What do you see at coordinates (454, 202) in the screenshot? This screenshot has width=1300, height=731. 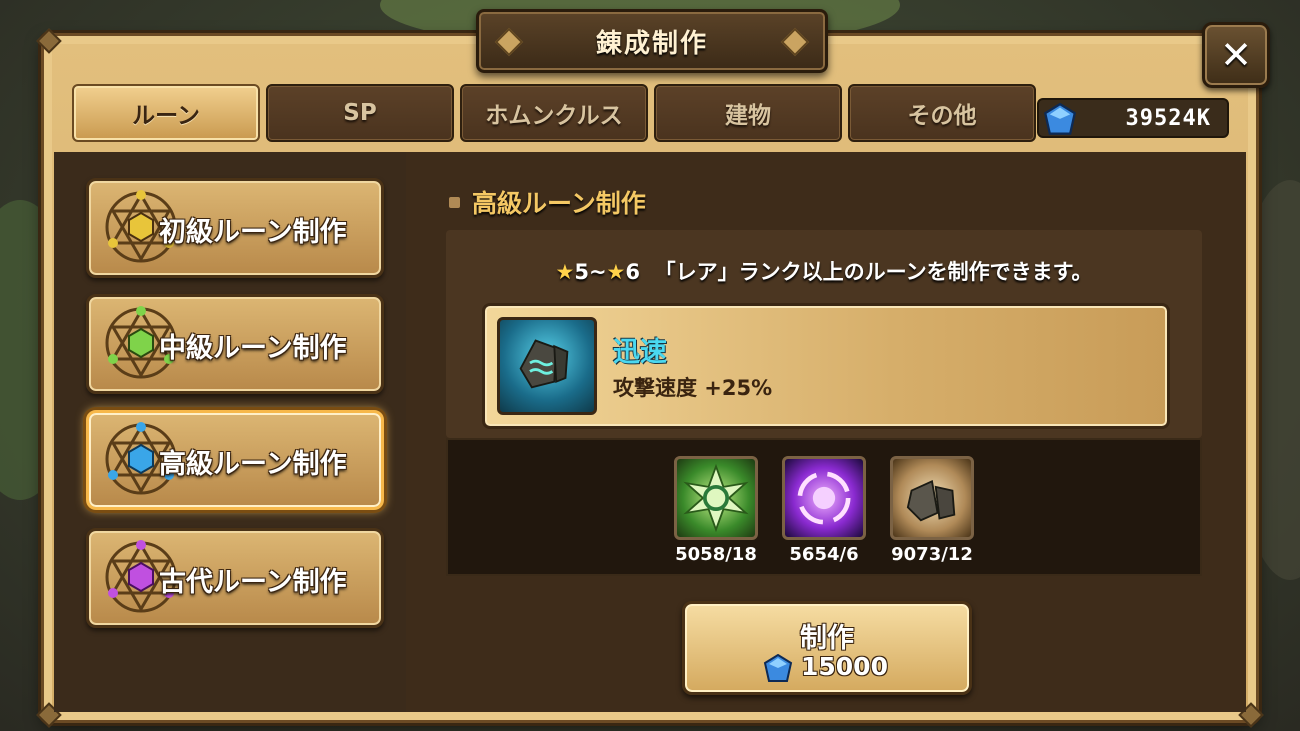 I see `section-bullet-icon` at bounding box center [454, 202].